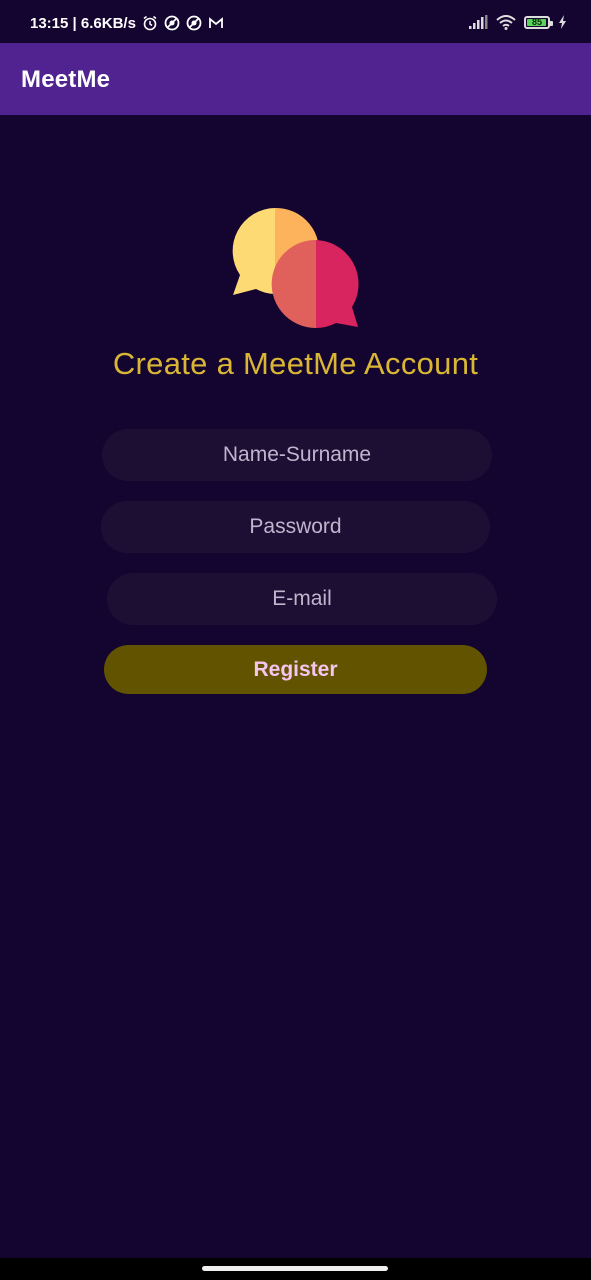 The width and height of the screenshot is (591, 1280). I want to click on status-time-speed: 13:15 | 6.6KB/s, so click(83, 23).